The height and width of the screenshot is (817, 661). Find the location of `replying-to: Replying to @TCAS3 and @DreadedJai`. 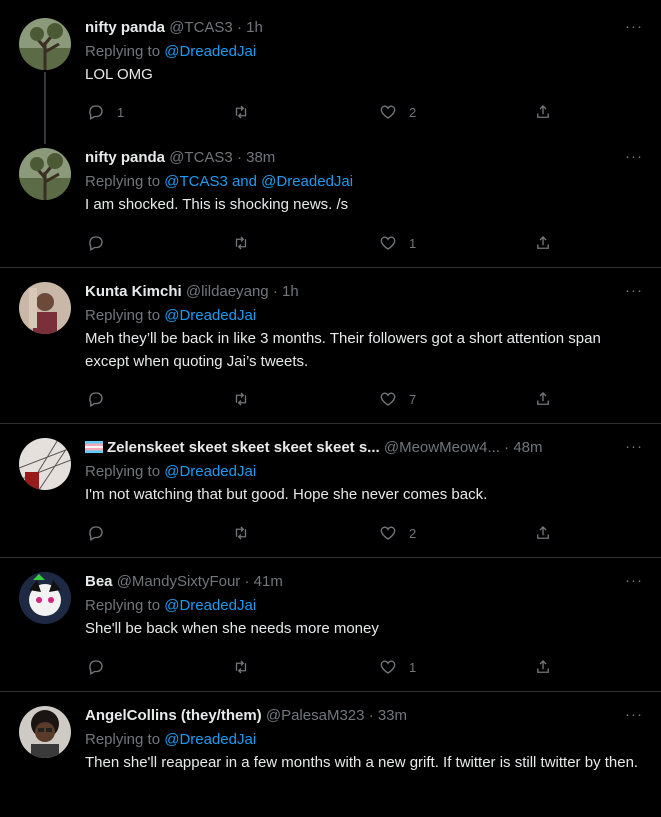

replying-to: Replying to @TCAS3 and @DreadedJai is located at coordinates (363, 182).